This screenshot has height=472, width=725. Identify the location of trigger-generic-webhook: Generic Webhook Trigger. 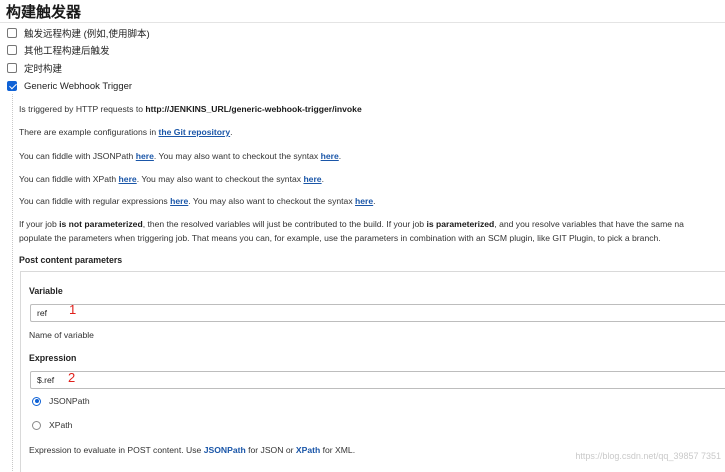
(69, 86).